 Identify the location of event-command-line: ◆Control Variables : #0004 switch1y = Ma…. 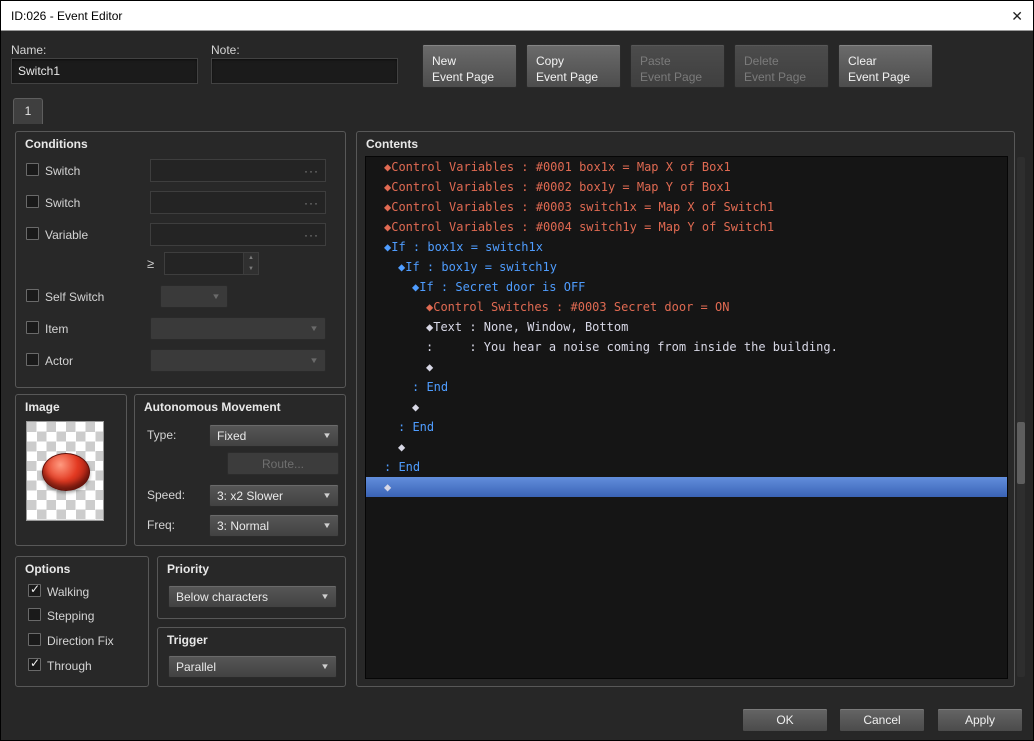
(686, 227).